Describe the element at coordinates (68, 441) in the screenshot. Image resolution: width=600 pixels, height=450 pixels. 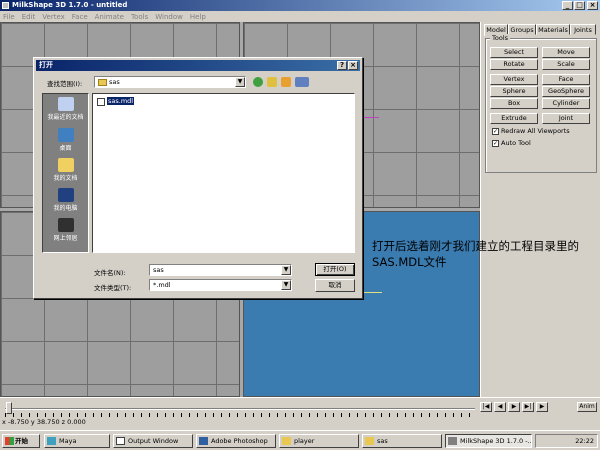
I see `task-label: Maya` at that location.